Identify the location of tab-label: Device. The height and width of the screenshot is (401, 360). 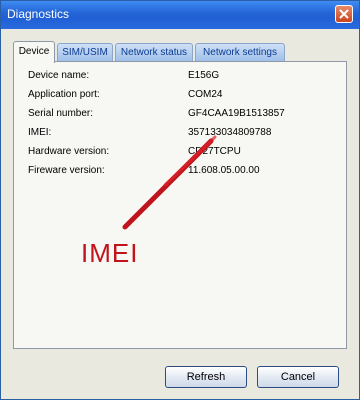
(34, 51).